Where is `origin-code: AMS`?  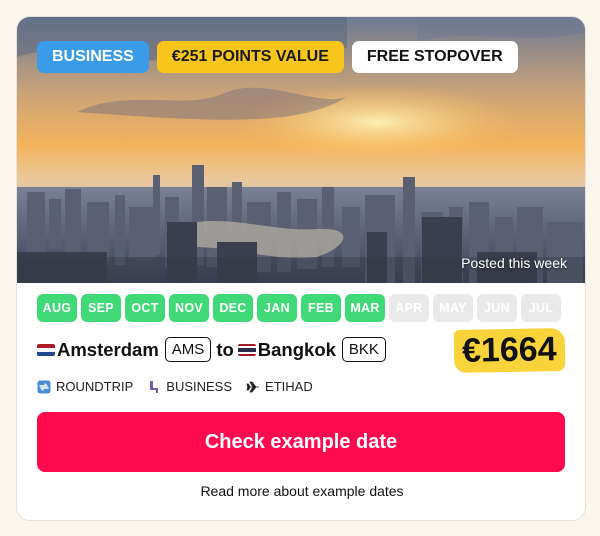 origin-code: AMS is located at coordinates (188, 349).